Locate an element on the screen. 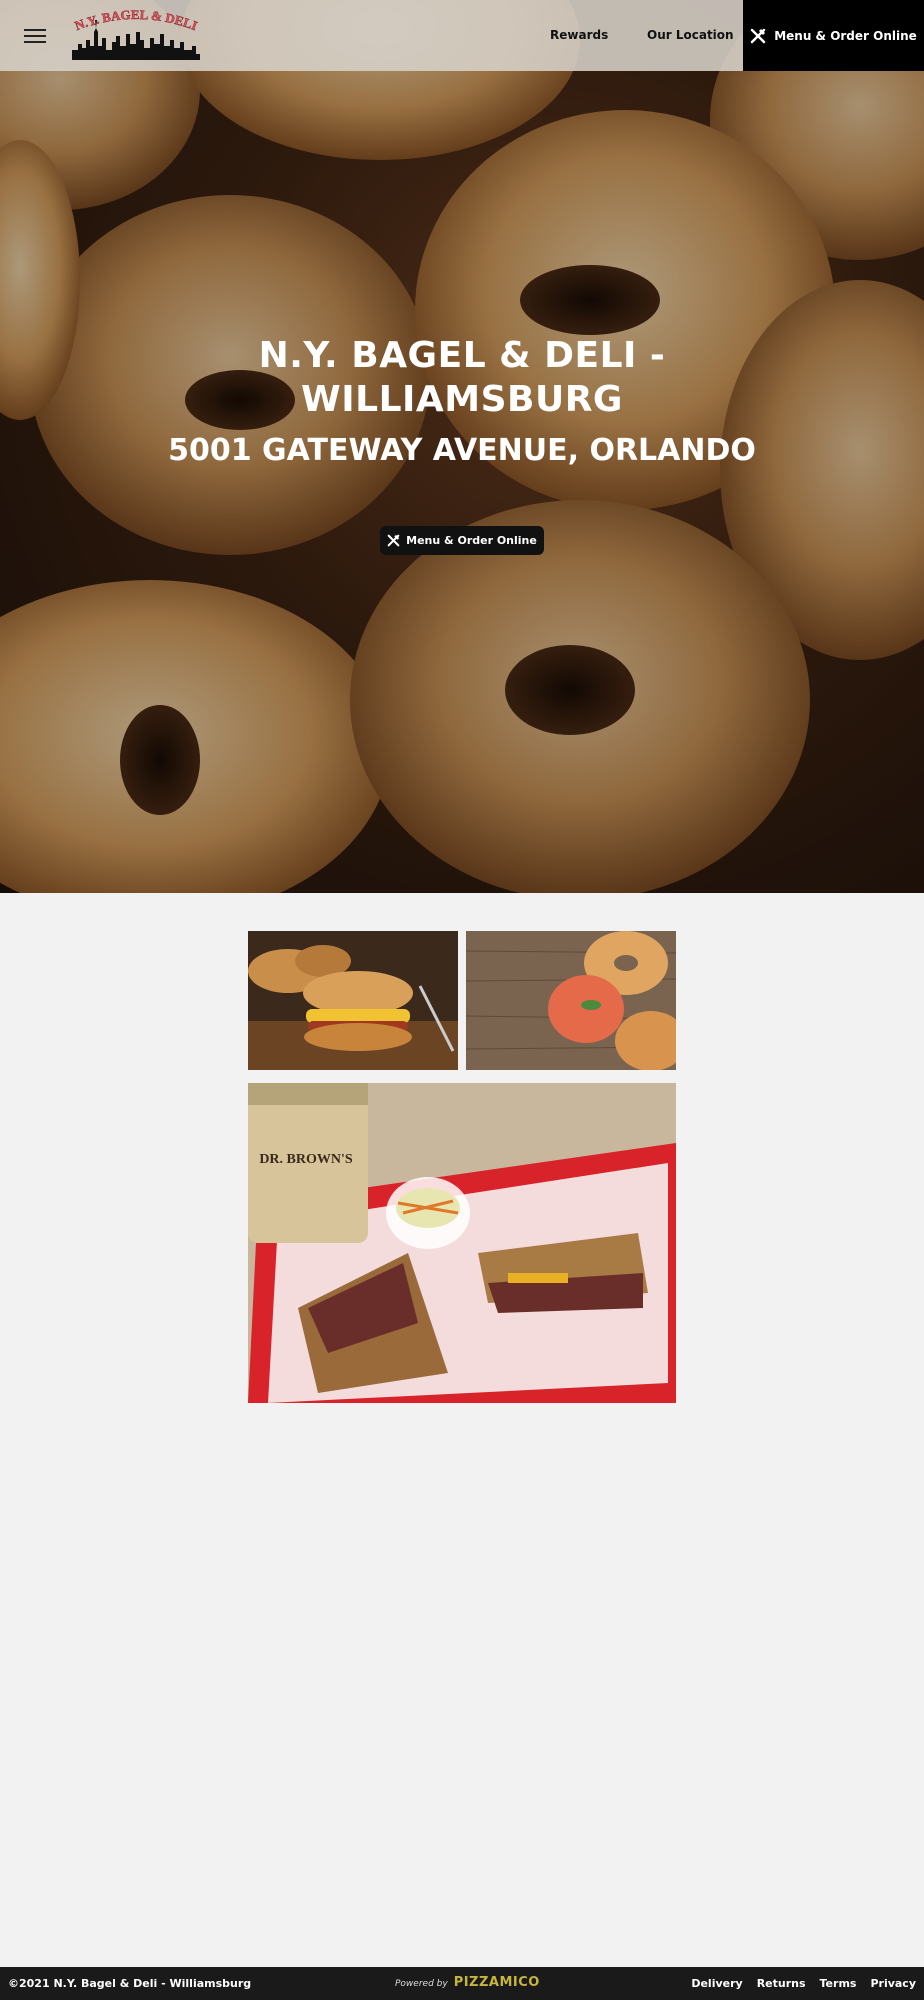 Image resolution: width=924 pixels, height=2000 pixels. hamburger-icon is located at coordinates (35, 35).